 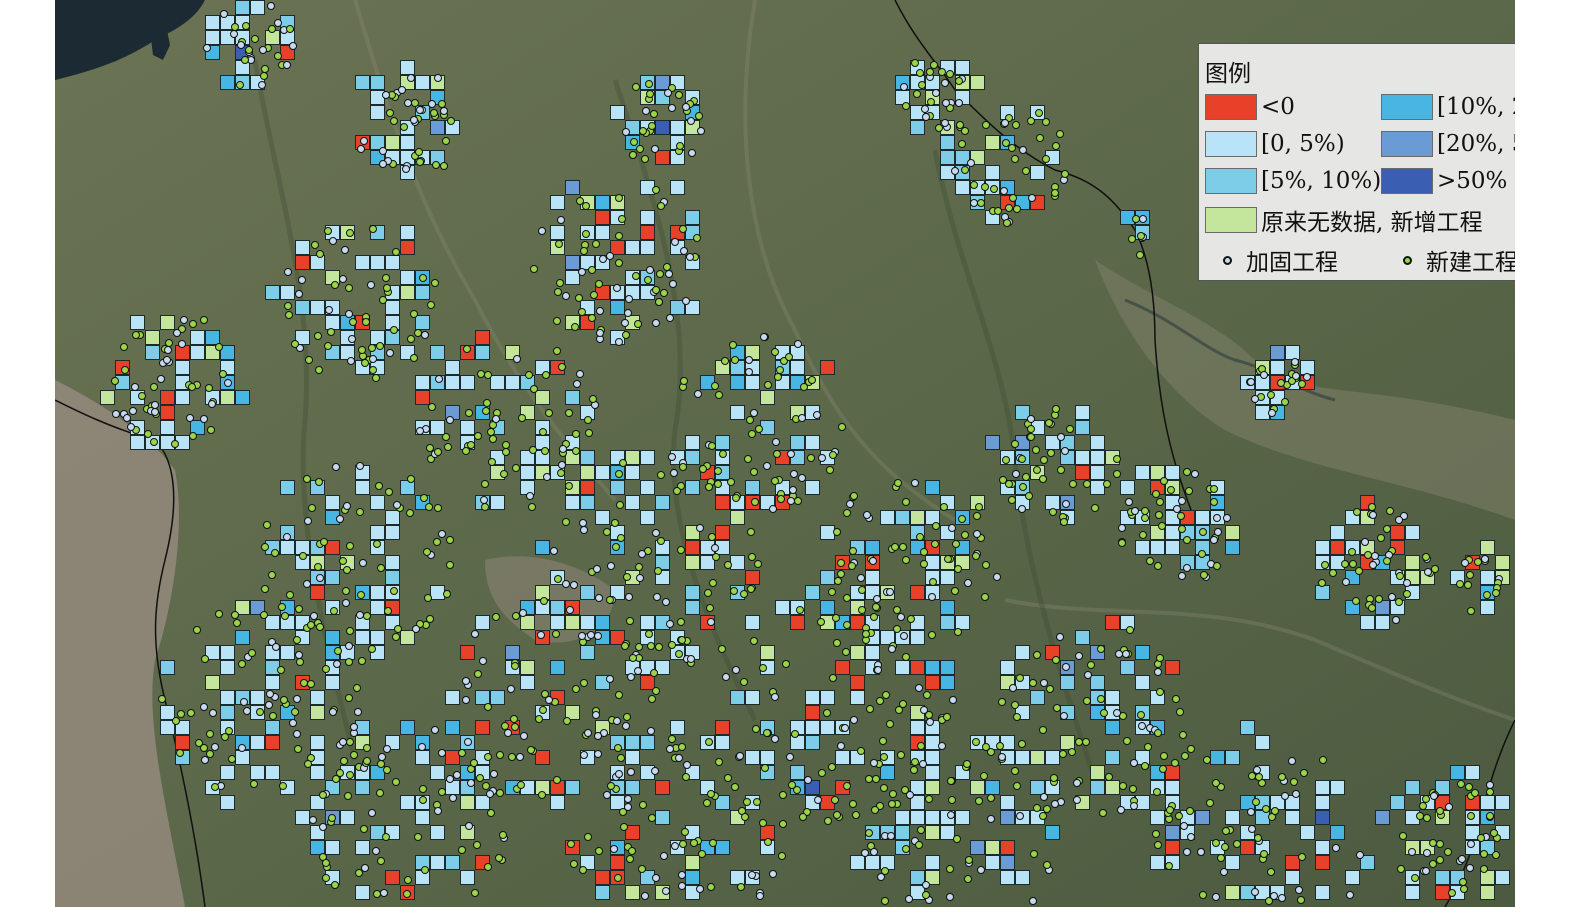 I want to click on legend-item-20-50: [20%, 50%), so click(x=1448, y=144).